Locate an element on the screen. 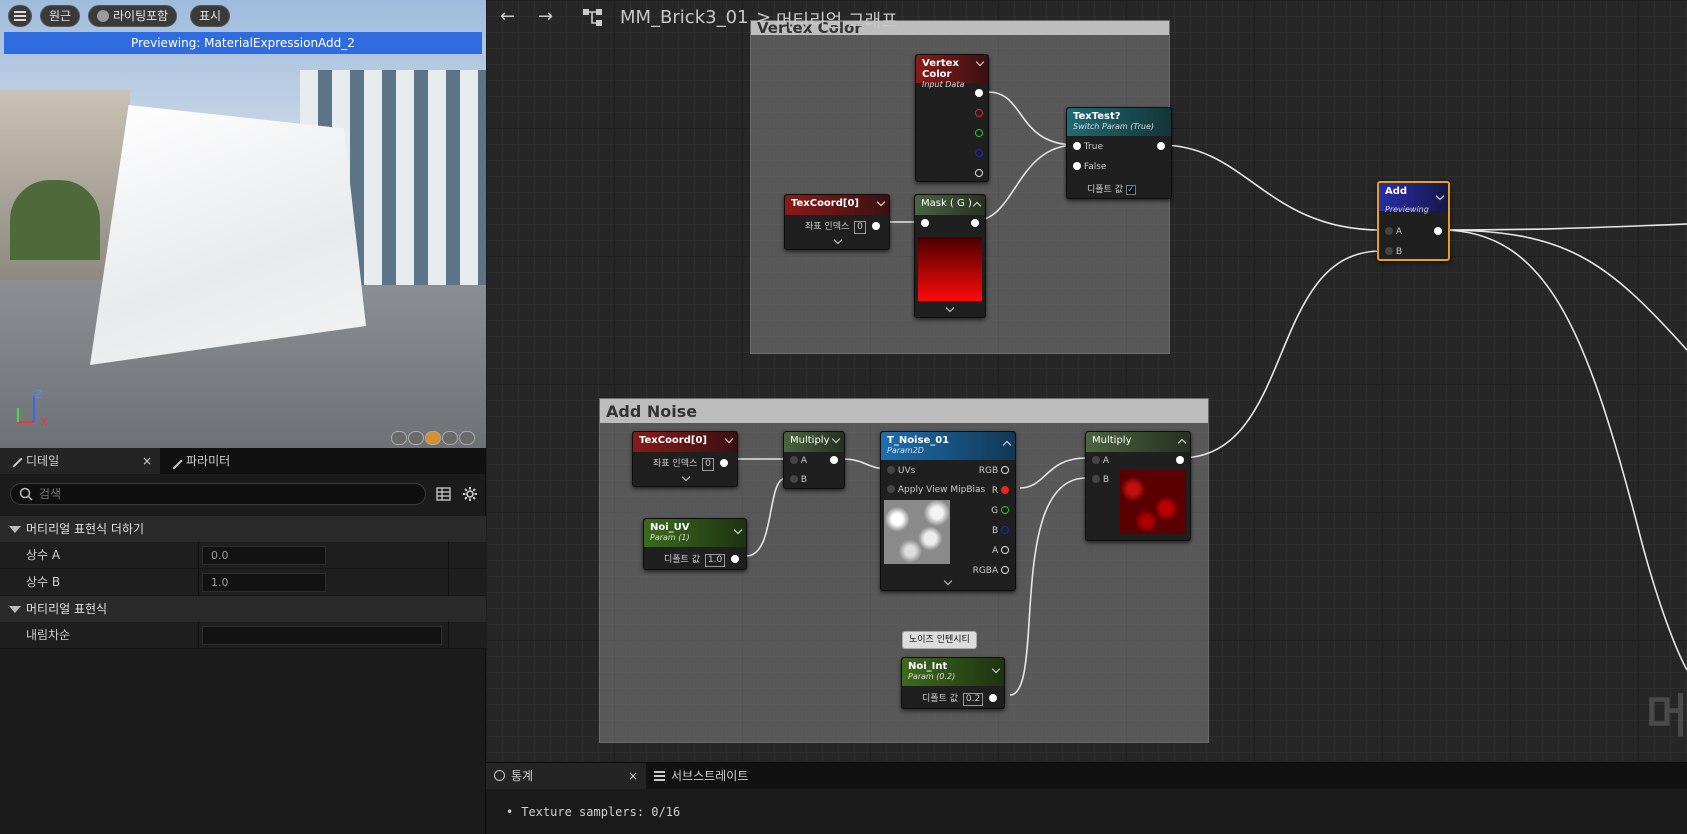 The image size is (1687, 834). stats-list: Texture samplers: 0/16 is located at coordinates (593, 812).